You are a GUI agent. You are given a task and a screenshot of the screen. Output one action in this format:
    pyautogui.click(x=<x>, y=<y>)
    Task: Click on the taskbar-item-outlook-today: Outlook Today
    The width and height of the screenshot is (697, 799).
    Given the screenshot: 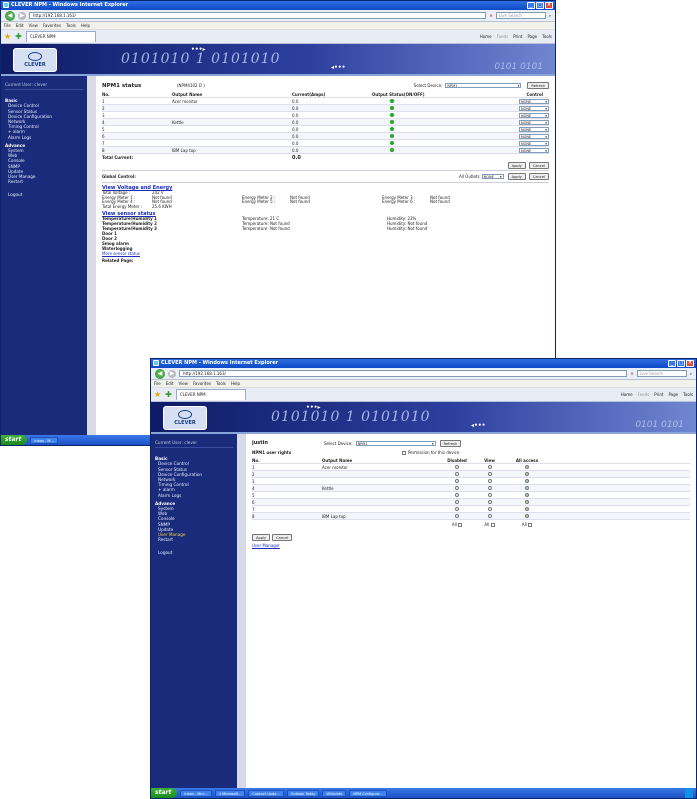 What is the action you would take?
    pyautogui.click(x=303, y=793)
    